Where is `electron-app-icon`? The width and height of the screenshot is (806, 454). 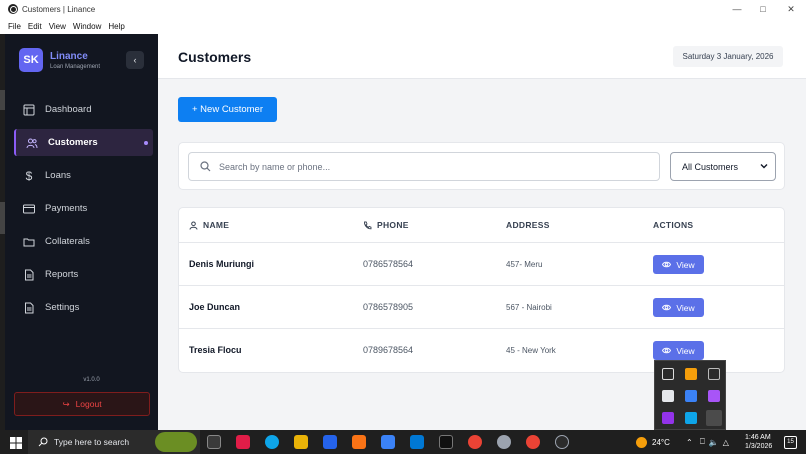 electron-app-icon is located at coordinates (562, 442).